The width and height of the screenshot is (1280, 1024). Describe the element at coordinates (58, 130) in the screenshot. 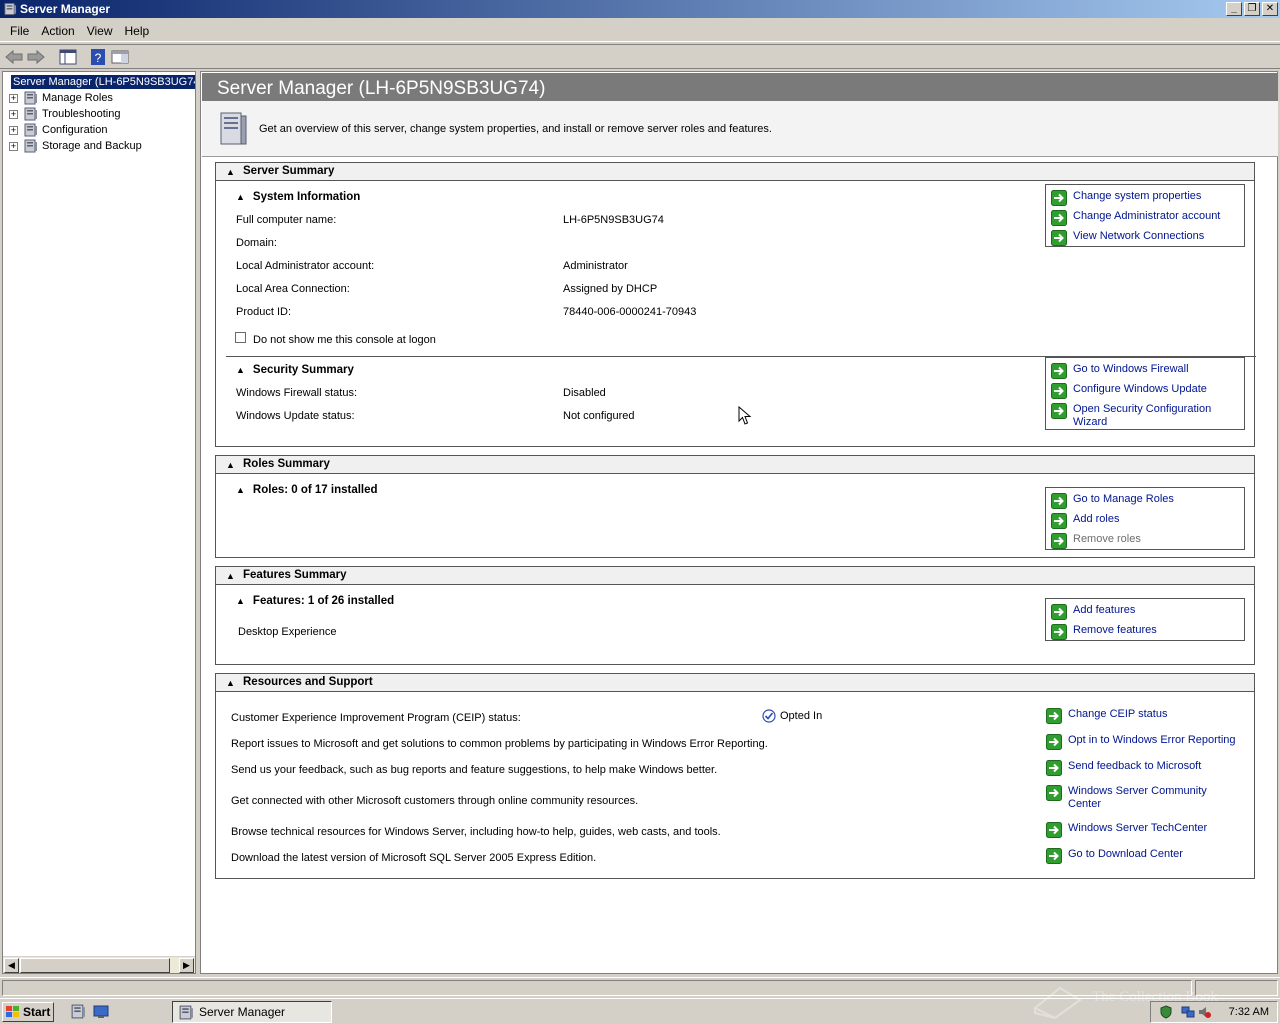

I see `tree-item-configuration: + Configuration` at that location.